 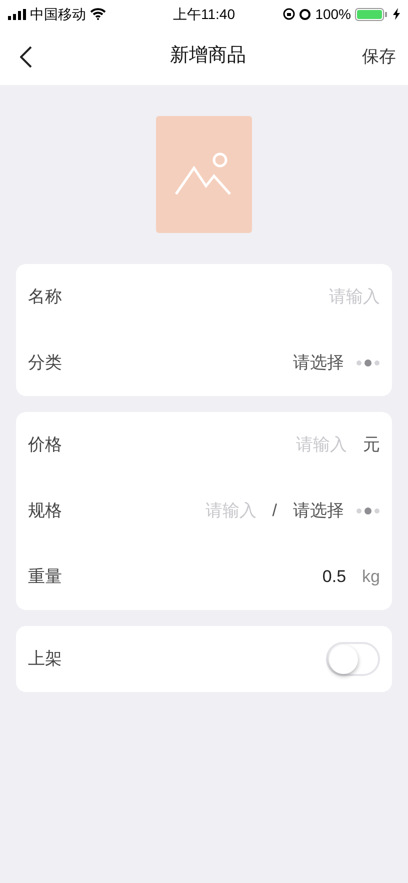 What do you see at coordinates (376, 57) in the screenshot?
I see `save-button: 保存` at bounding box center [376, 57].